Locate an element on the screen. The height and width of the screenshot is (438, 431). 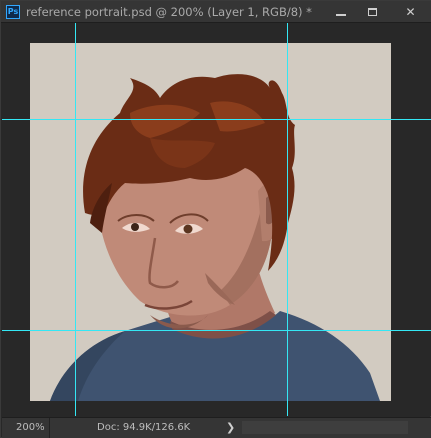
horizontal-scrollbar is located at coordinates (325, 427).